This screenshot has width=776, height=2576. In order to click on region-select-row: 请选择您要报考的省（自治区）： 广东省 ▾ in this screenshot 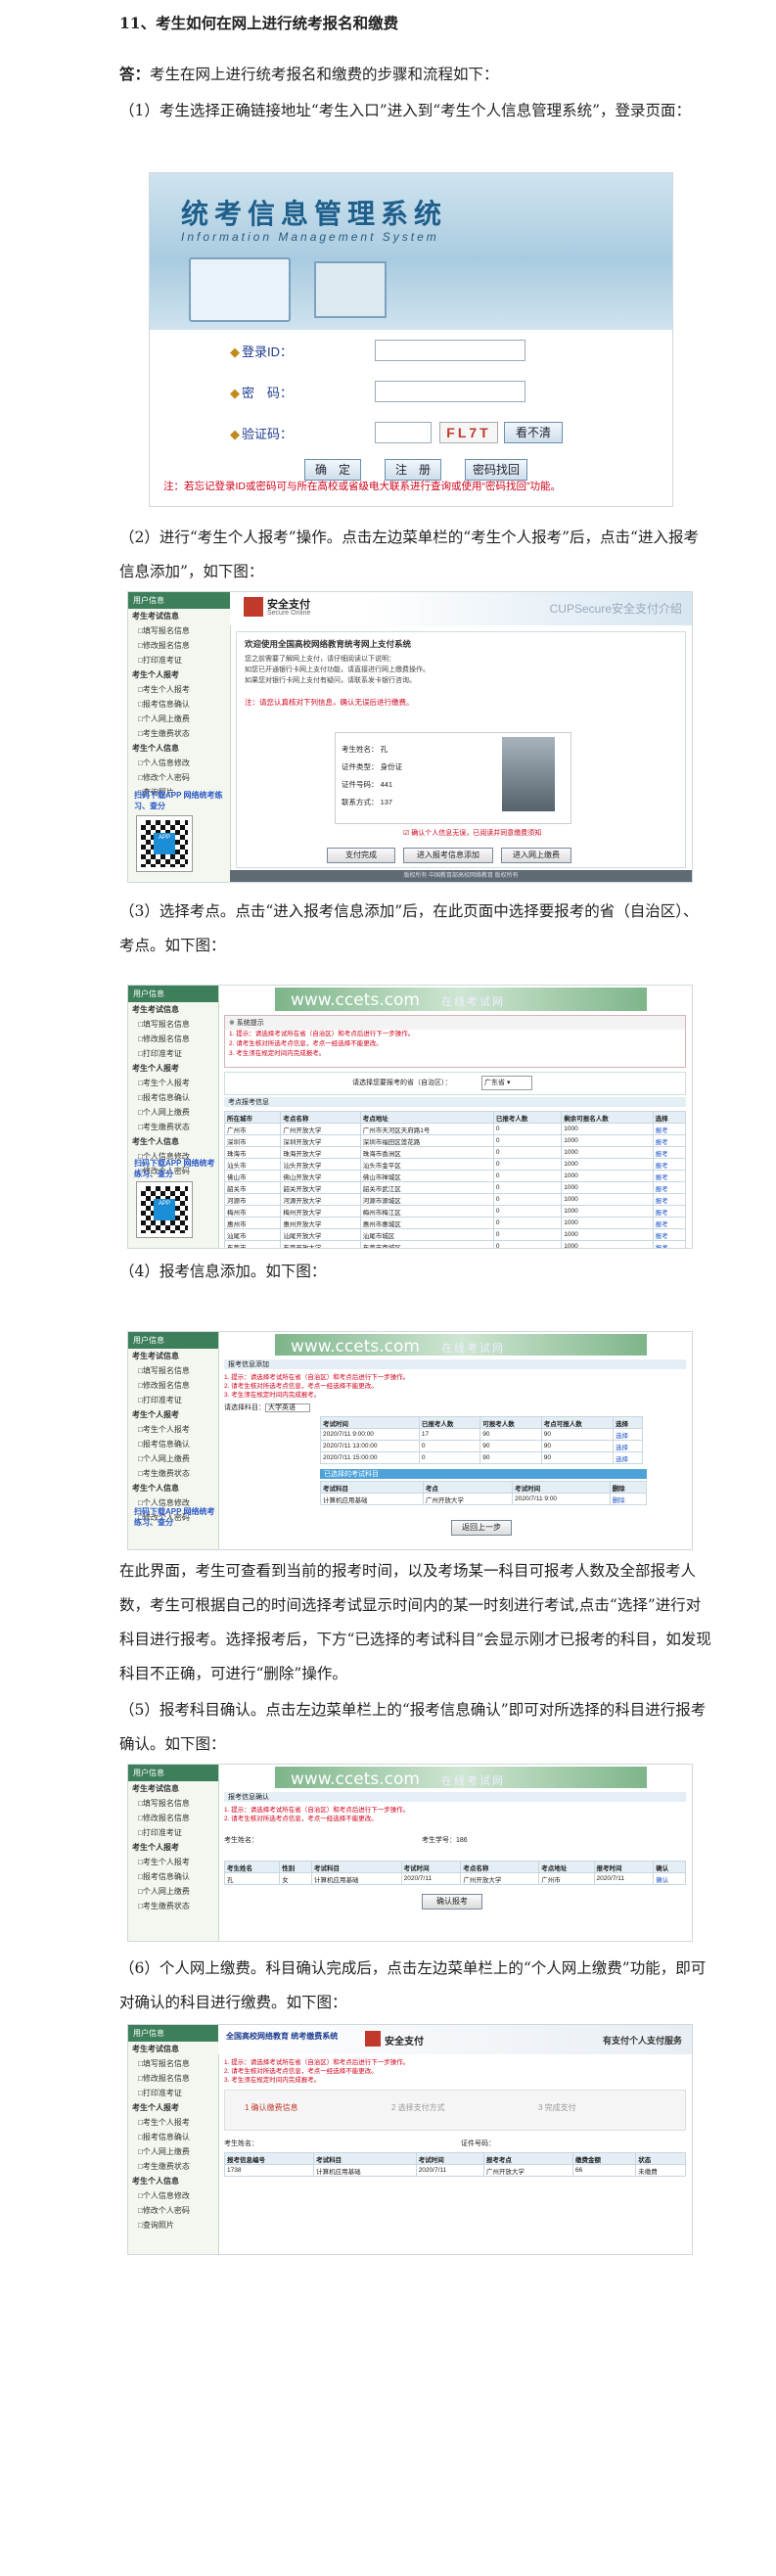, I will do `click(455, 1083)`.